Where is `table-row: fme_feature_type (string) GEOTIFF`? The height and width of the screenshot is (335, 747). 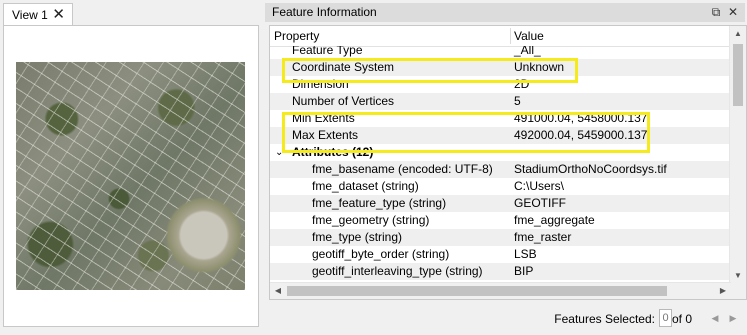
table-row: fme_feature_type (string) GEOTIFF is located at coordinates (500, 203).